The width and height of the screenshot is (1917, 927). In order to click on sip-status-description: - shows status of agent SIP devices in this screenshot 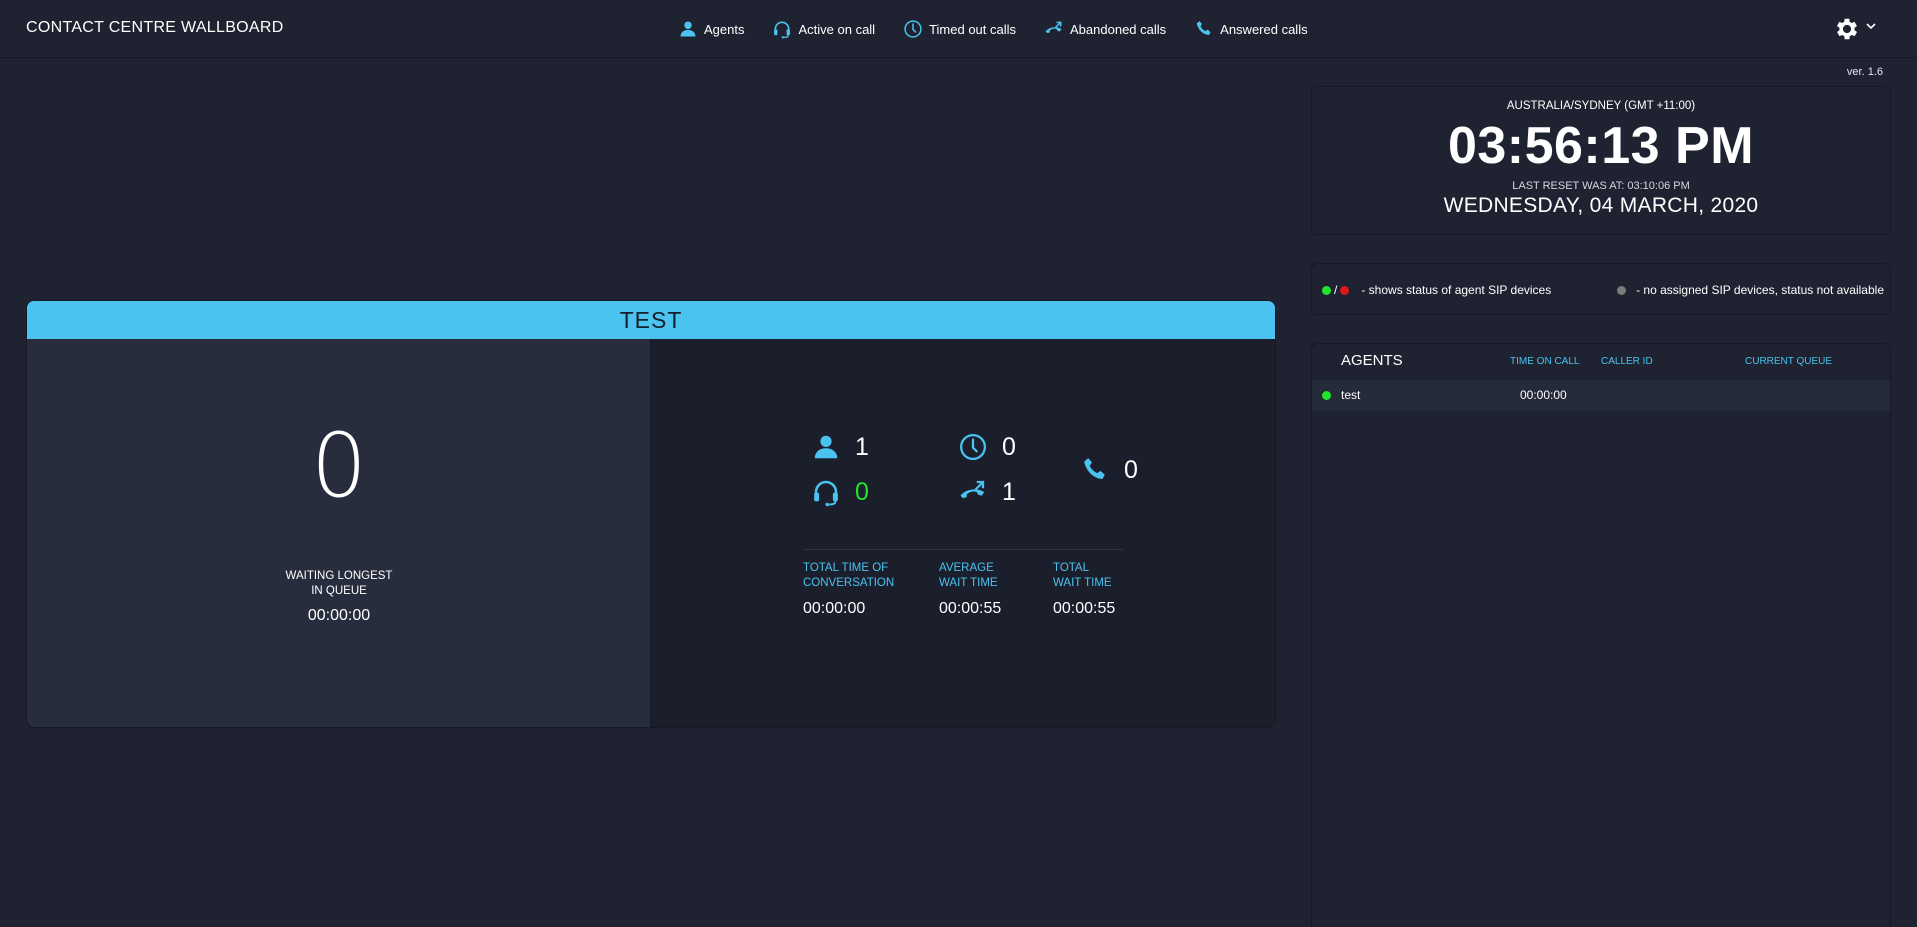, I will do `click(1456, 290)`.